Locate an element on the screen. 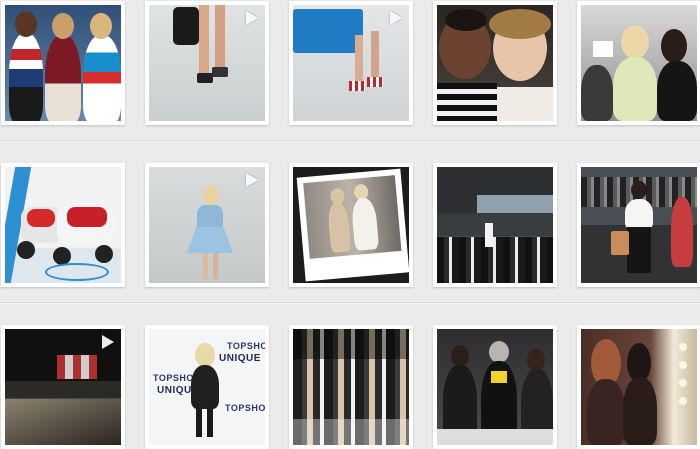 The image size is (700, 449). photo-three-models is located at coordinates (63, 63).